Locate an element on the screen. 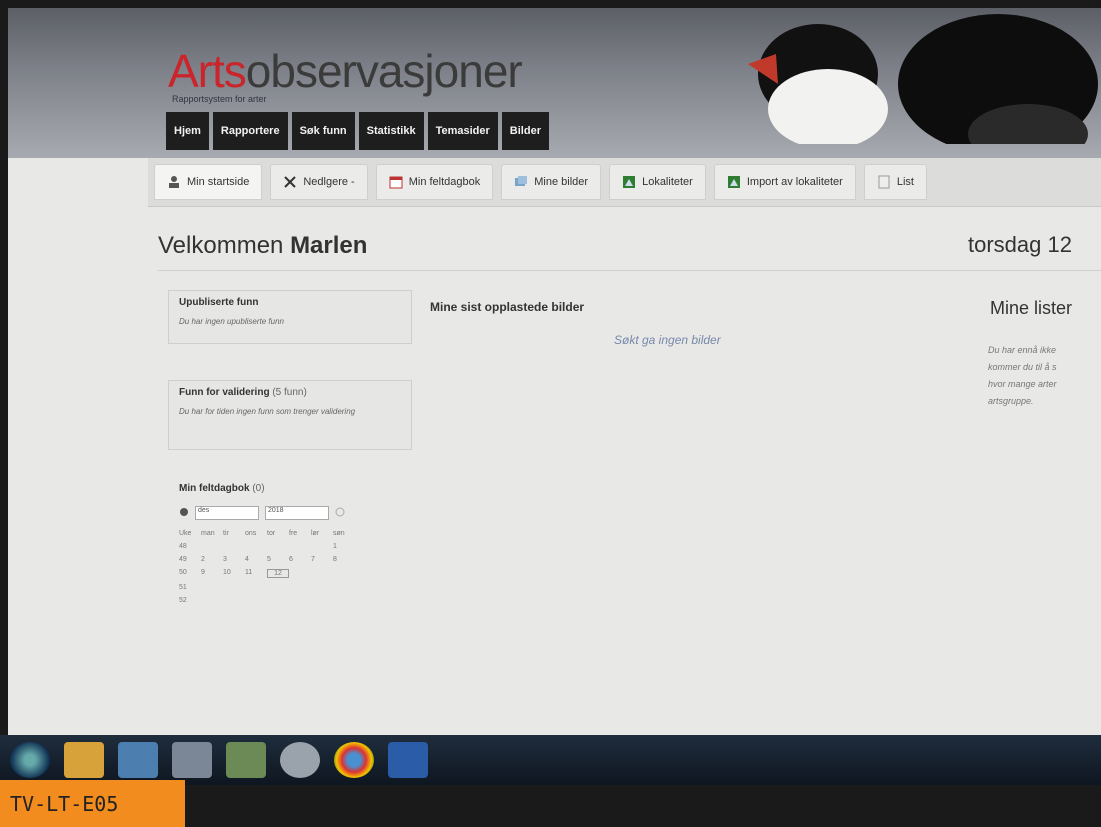 The width and height of the screenshot is (1101, 827). nav-bilder: Bilder is located at coordinates (525, 131).